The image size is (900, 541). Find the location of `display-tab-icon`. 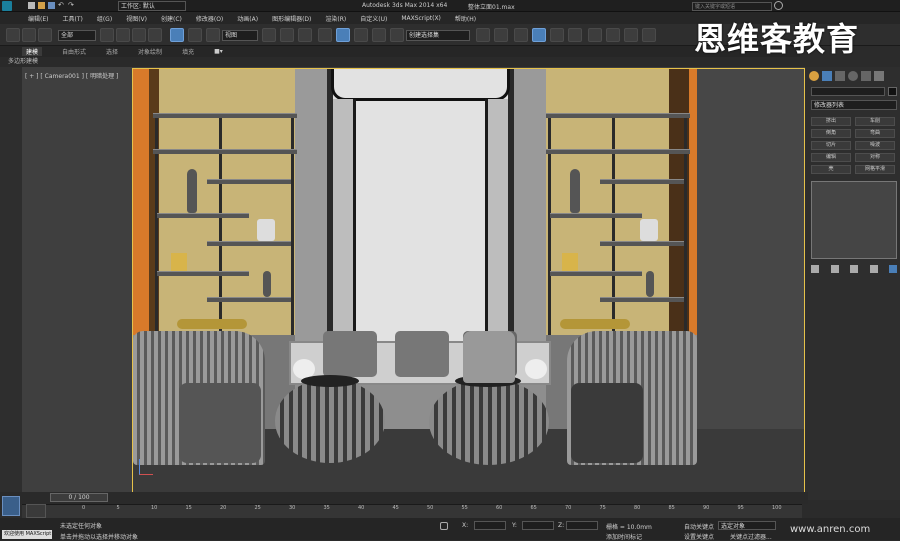

display-tab-icon is located at coordinates (866, 76).